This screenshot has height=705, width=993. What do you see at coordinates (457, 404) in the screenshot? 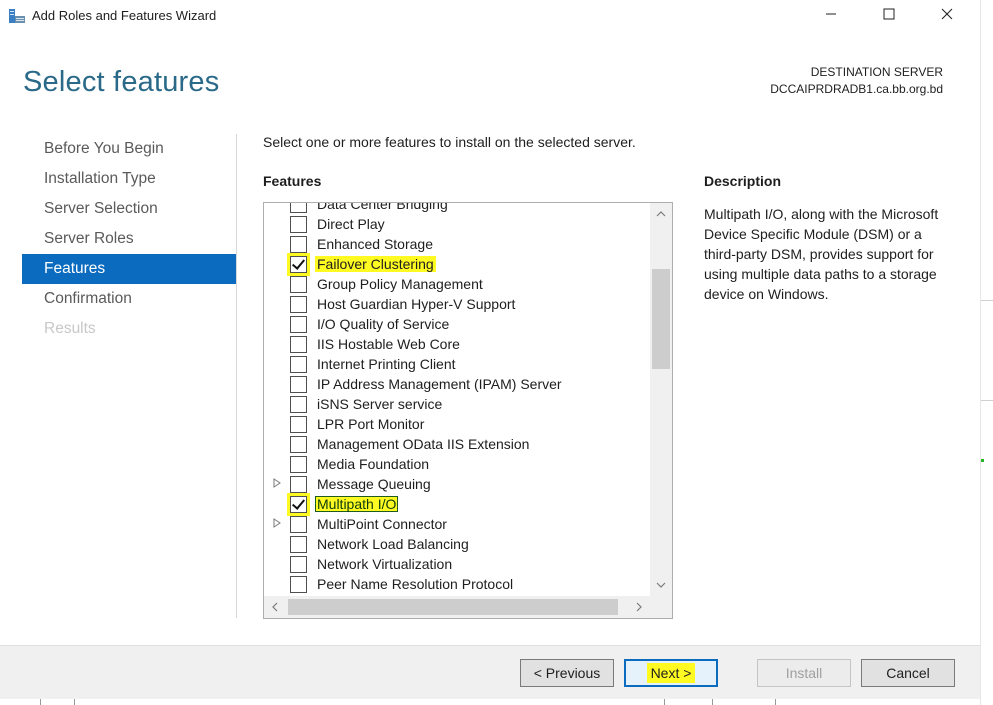
I see `feature-row: iSNS Server service` at bounding box center [457, 404].